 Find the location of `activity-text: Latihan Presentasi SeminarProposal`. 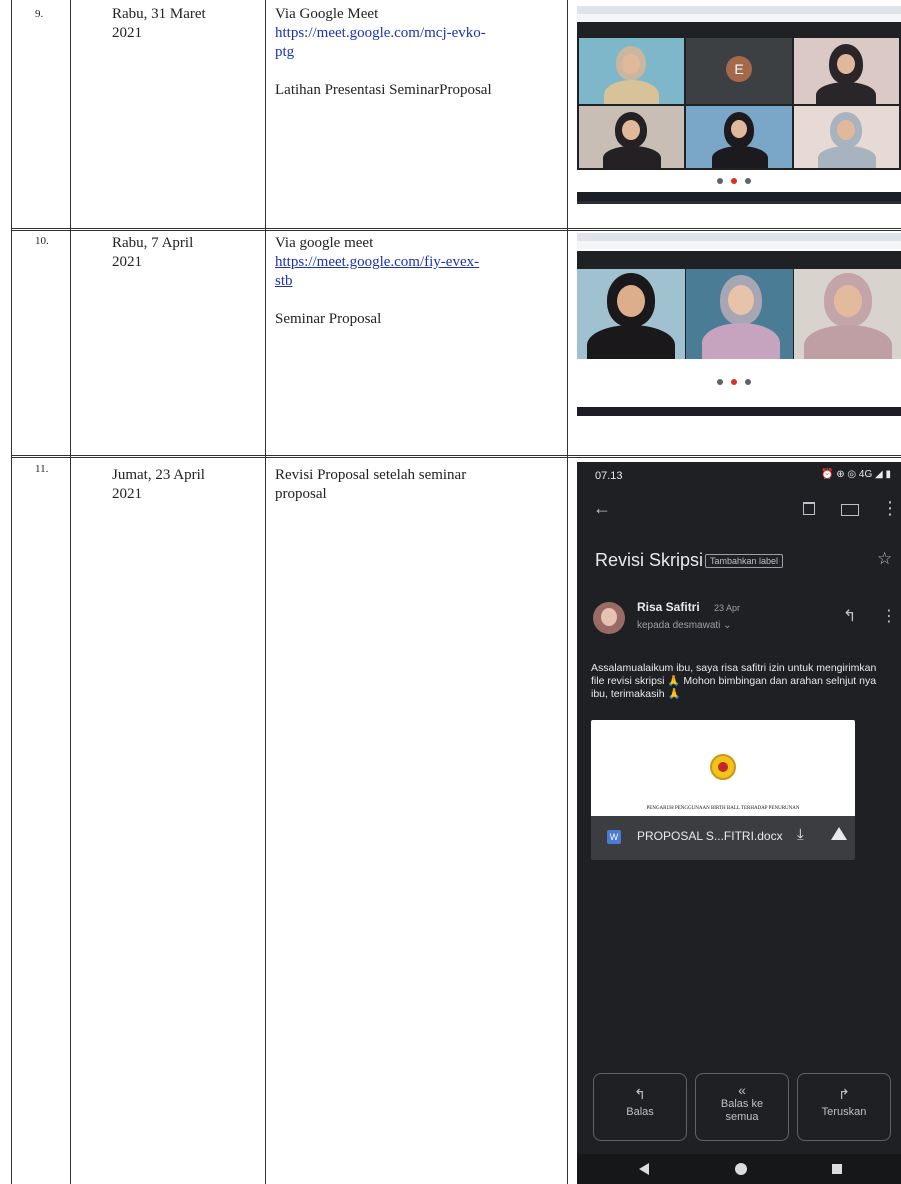

activity-text: Latihan Presentasi SeminarProposal is located at coordinates (383, 90).